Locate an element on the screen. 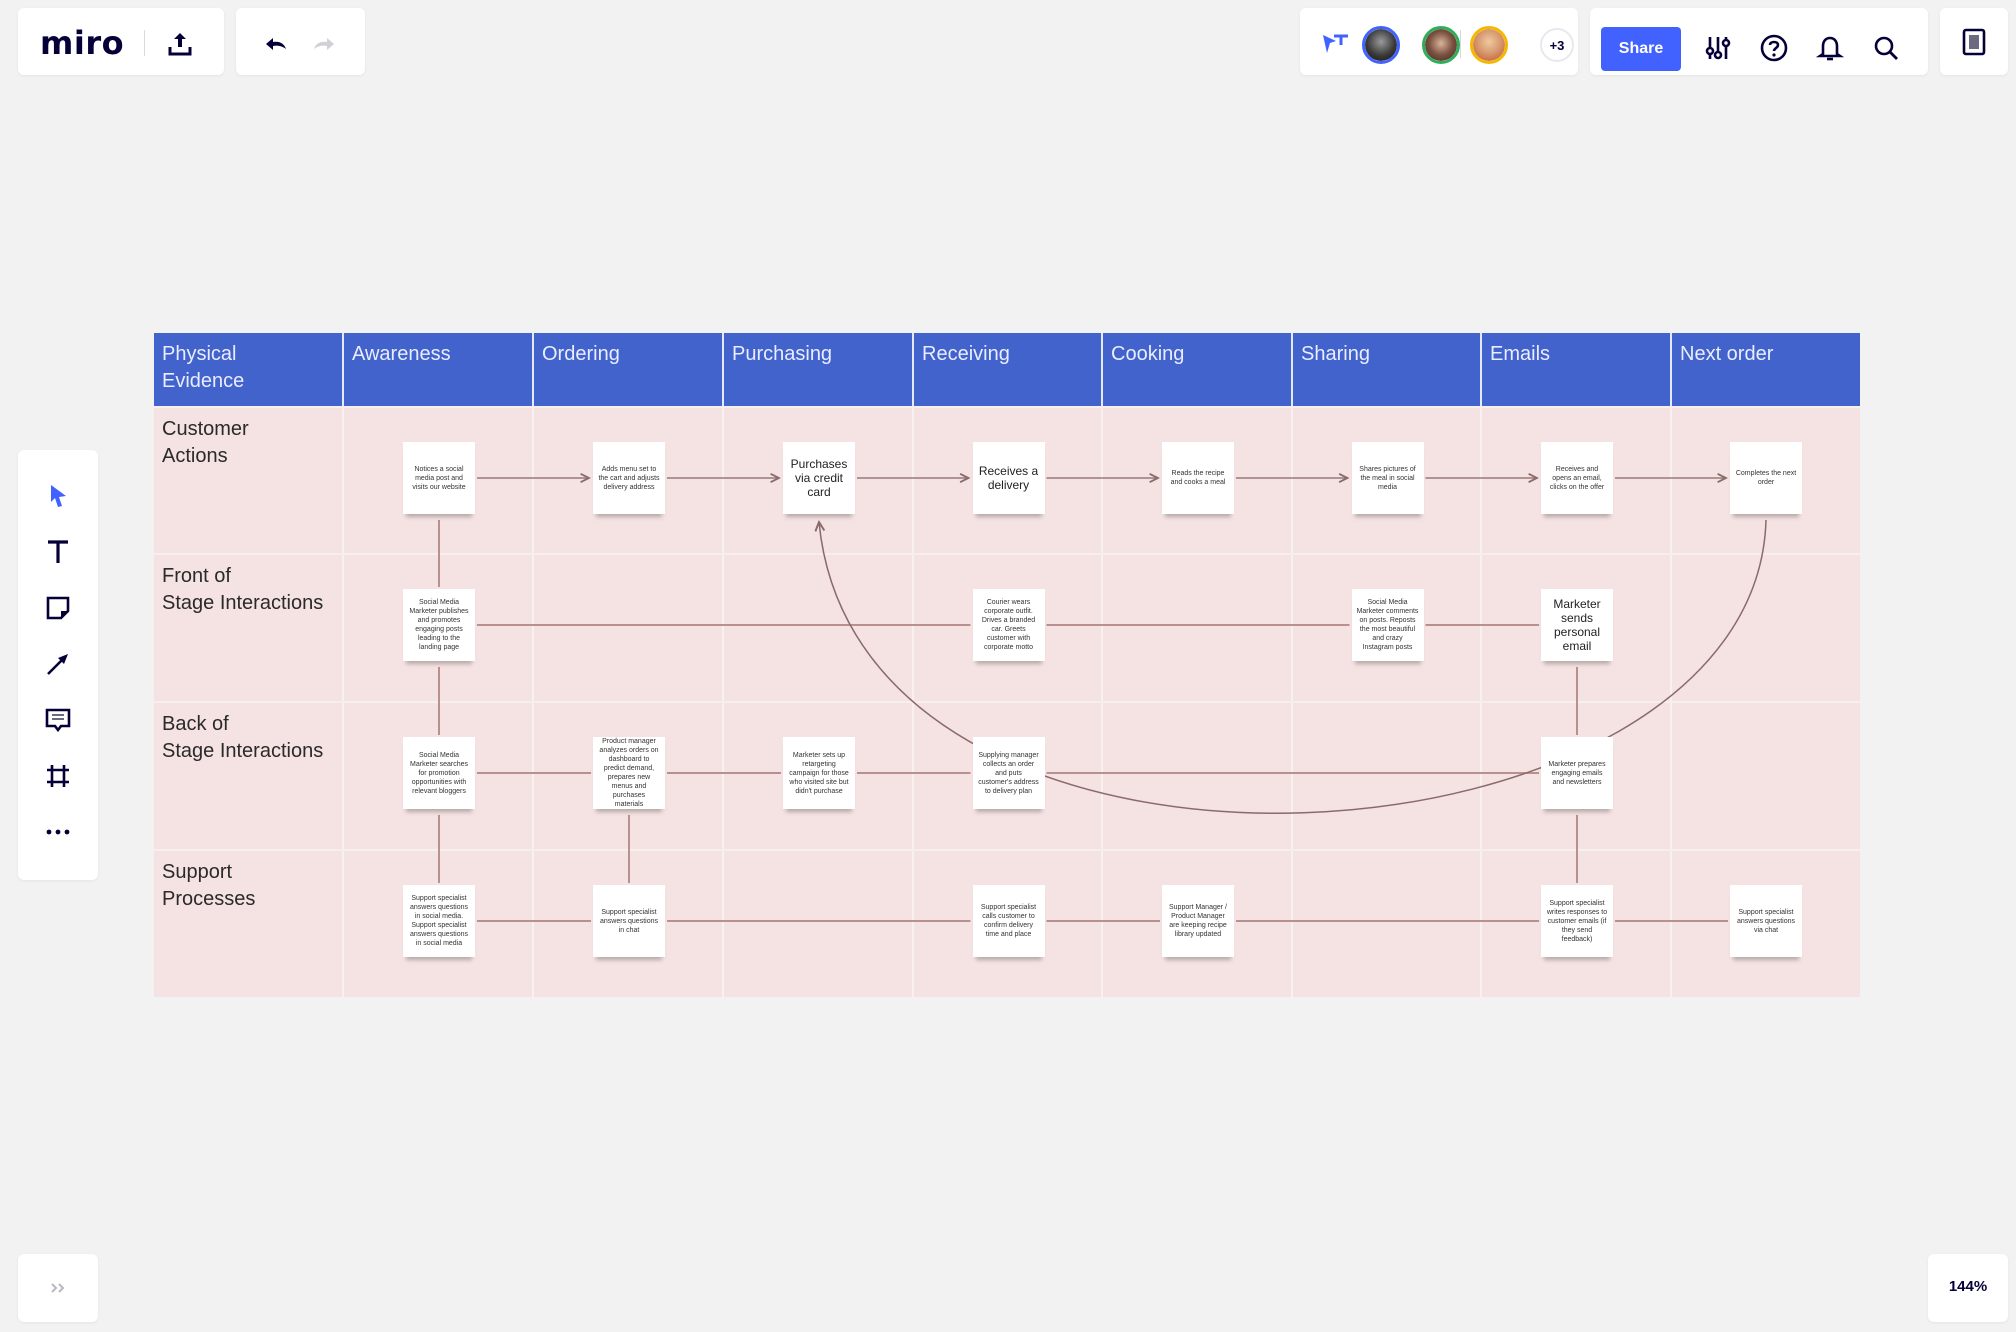 This screenshot has width=2016, height=1332. frame-icon is located at coordinates (58, 776).